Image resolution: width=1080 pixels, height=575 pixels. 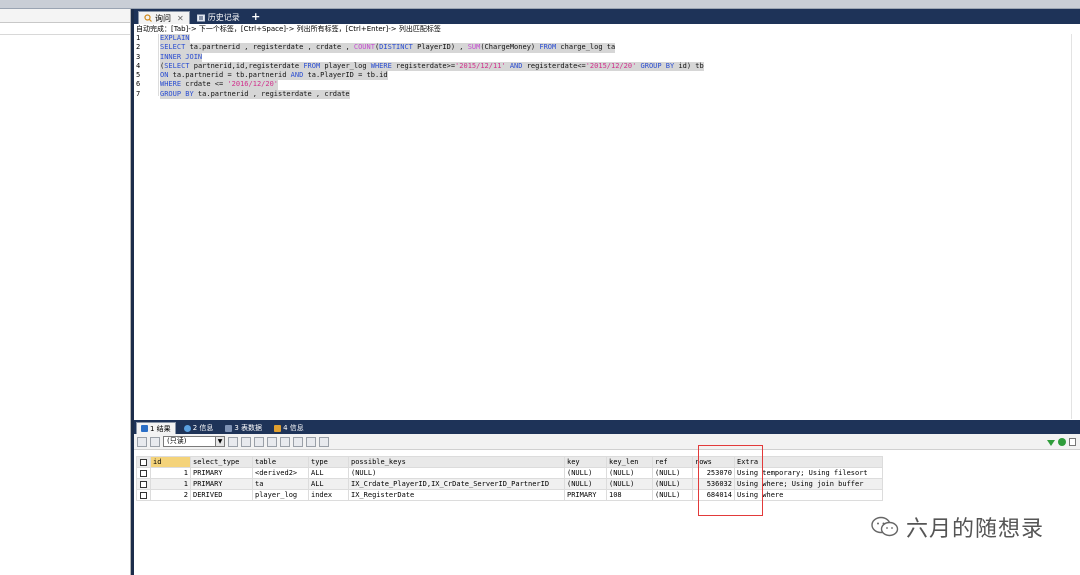 What do you see at coordinates (200, 18) in the screenshot?
I see `history-icon` at bounding box center [200, 18].